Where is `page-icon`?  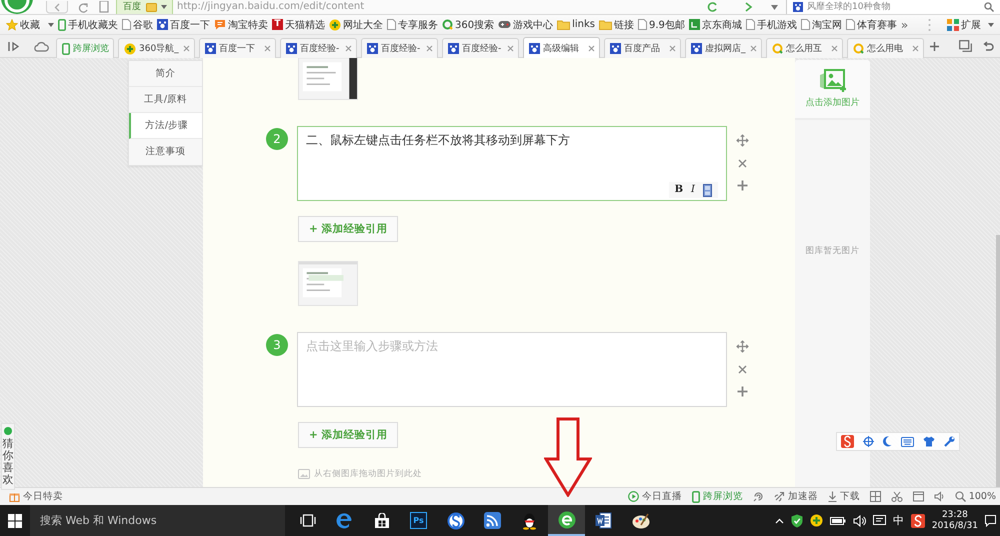 page-icon is located at coordinates (391, 24).